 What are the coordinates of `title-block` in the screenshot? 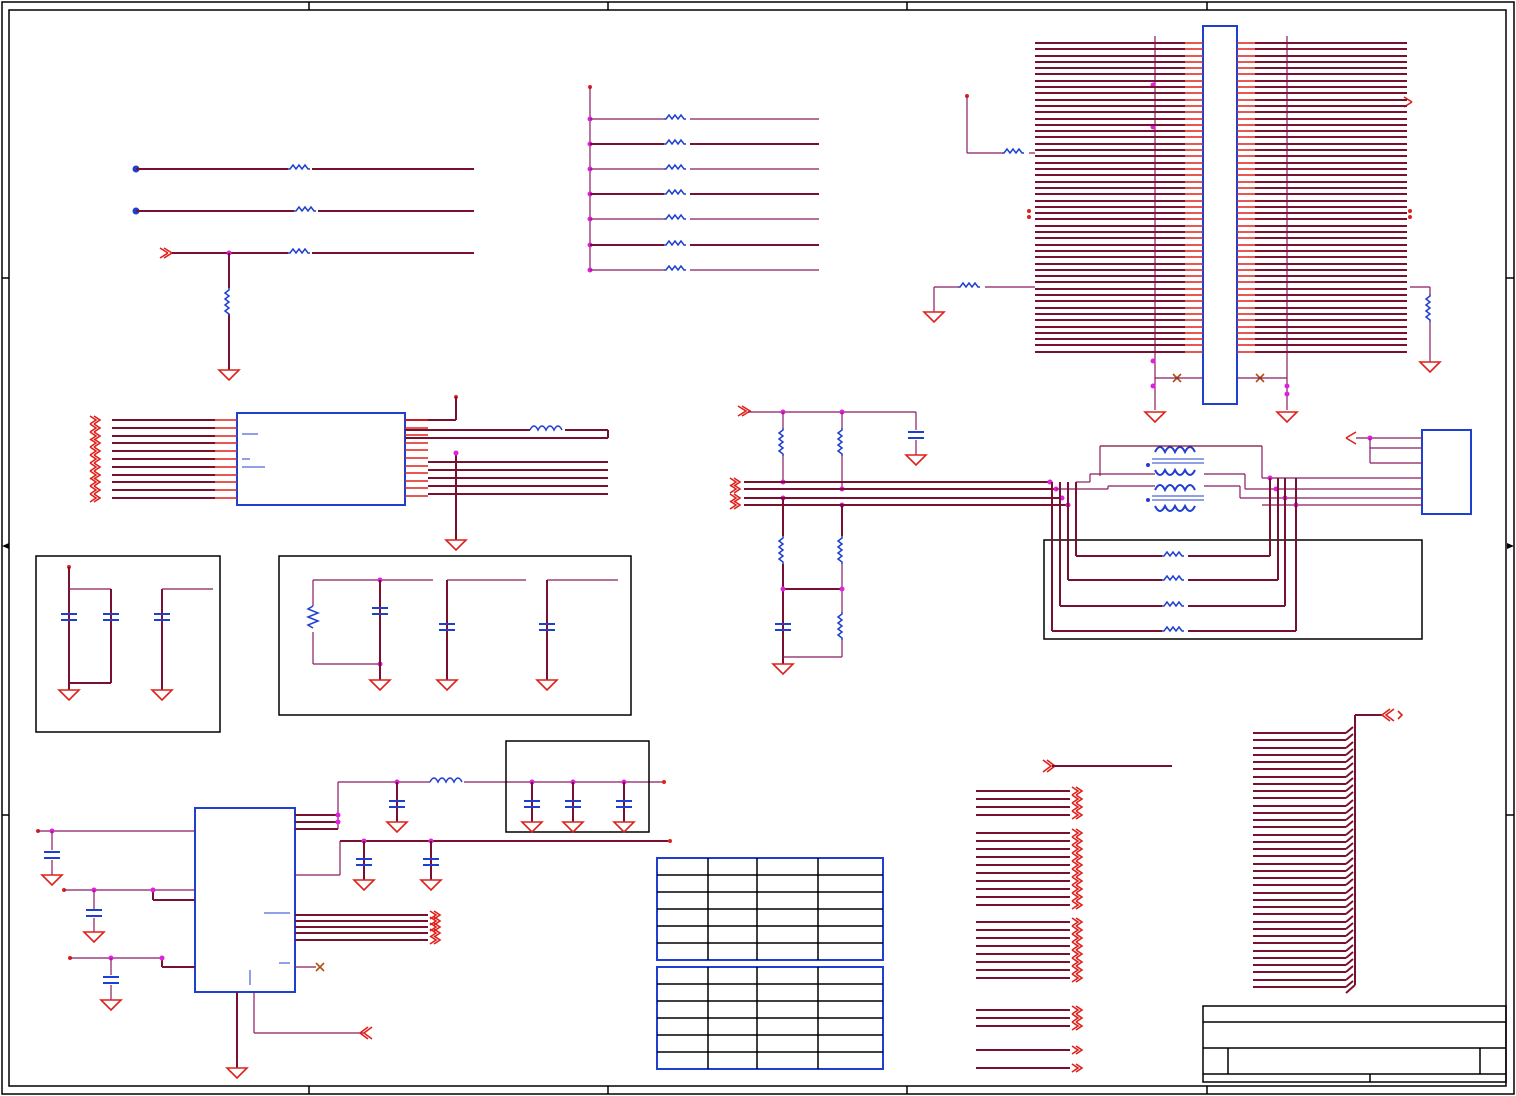 It's located at (1354, 1044).